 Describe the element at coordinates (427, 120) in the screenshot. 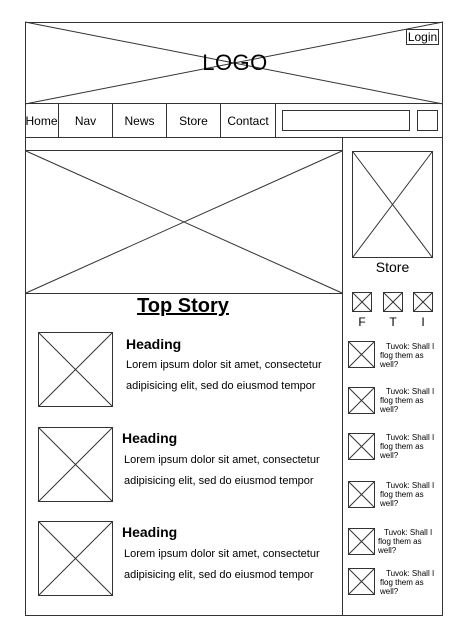

I see `search-button` at that location.